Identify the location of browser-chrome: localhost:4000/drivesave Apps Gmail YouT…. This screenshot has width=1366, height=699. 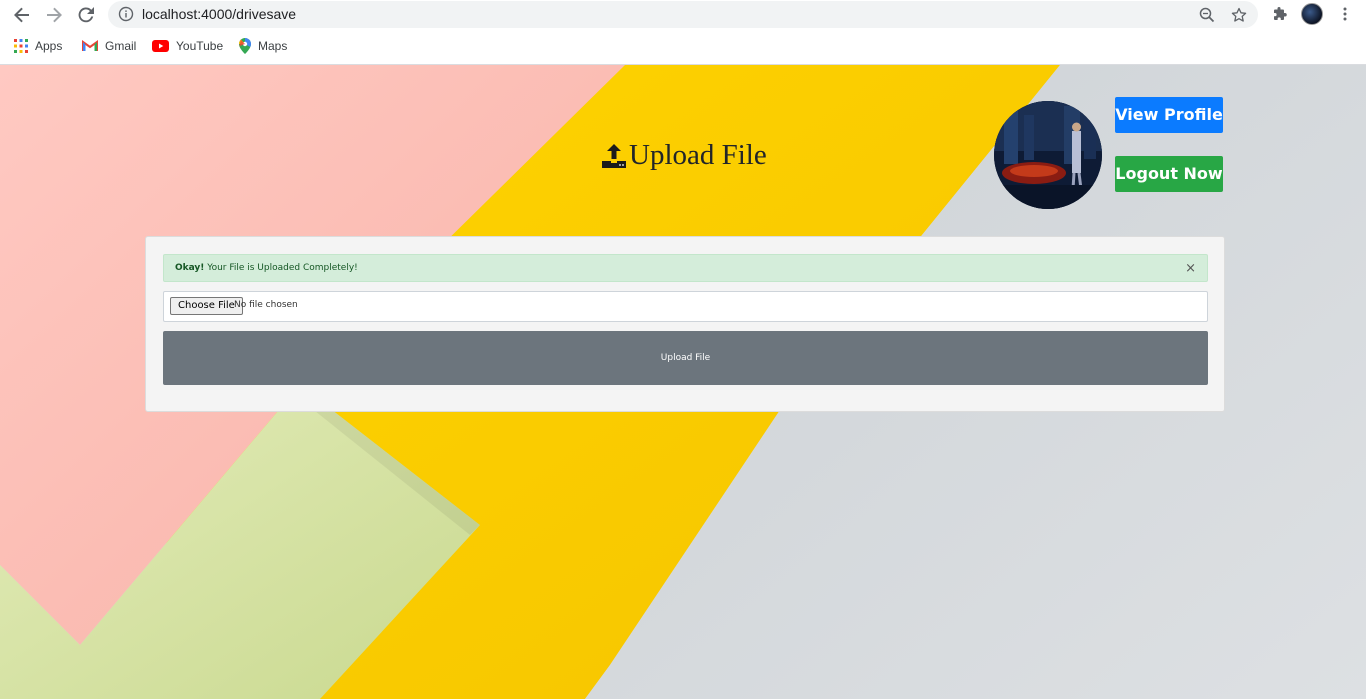
(683, 32).